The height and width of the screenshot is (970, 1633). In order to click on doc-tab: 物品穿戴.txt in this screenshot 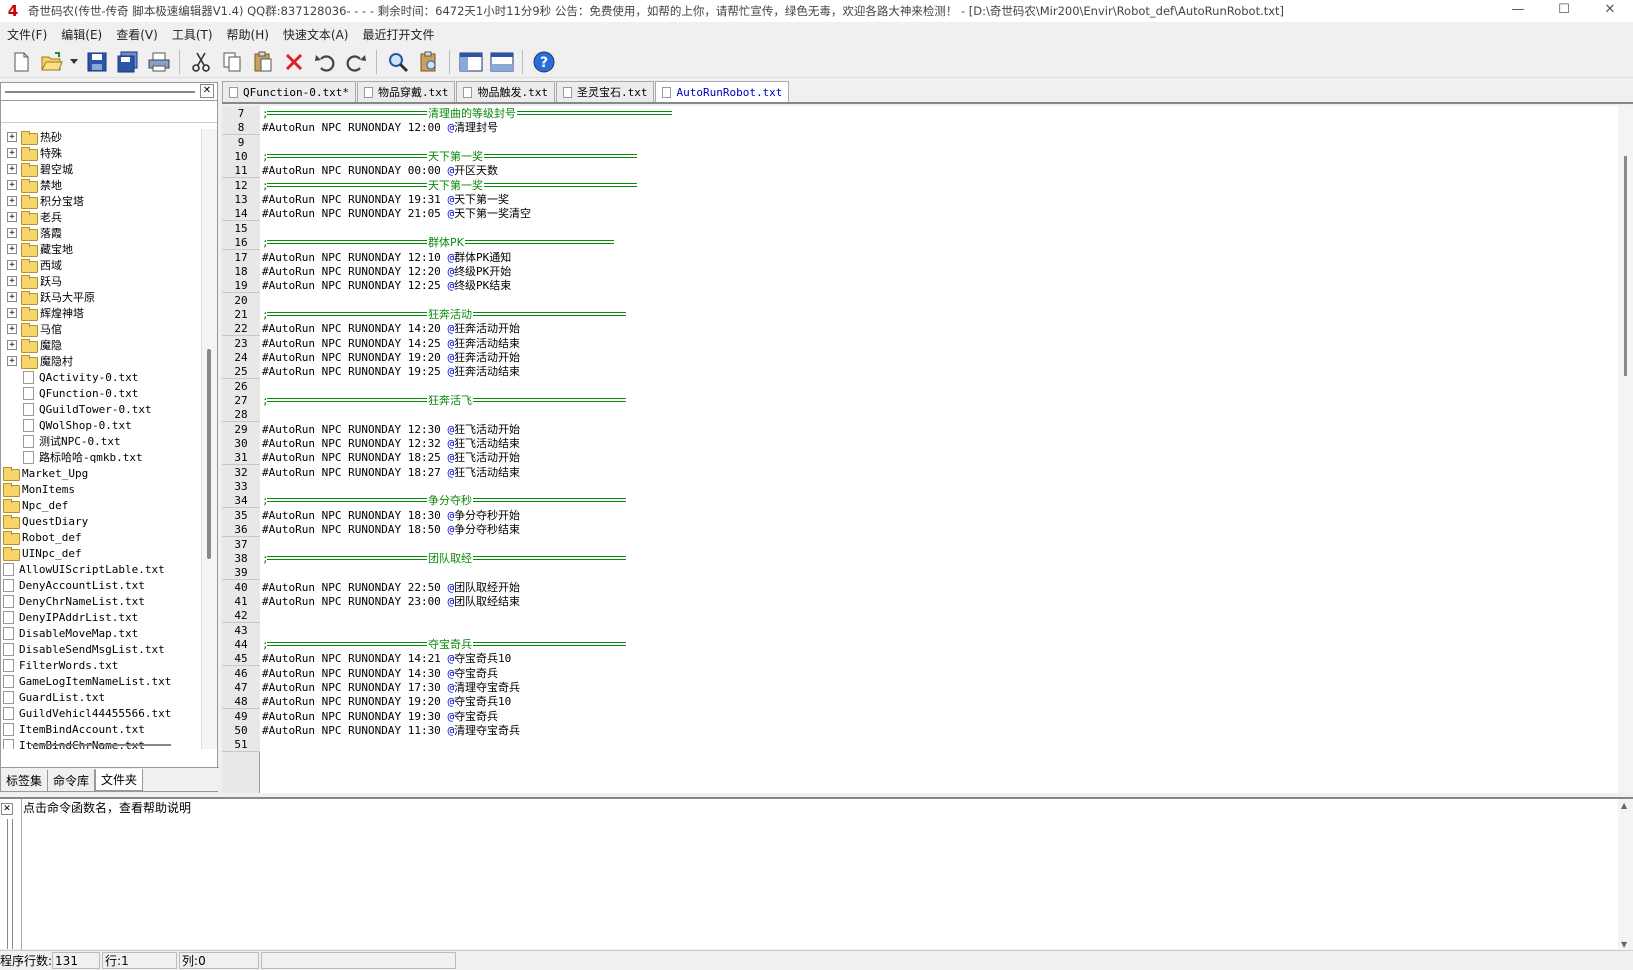, I will do `click(406, 91)`.